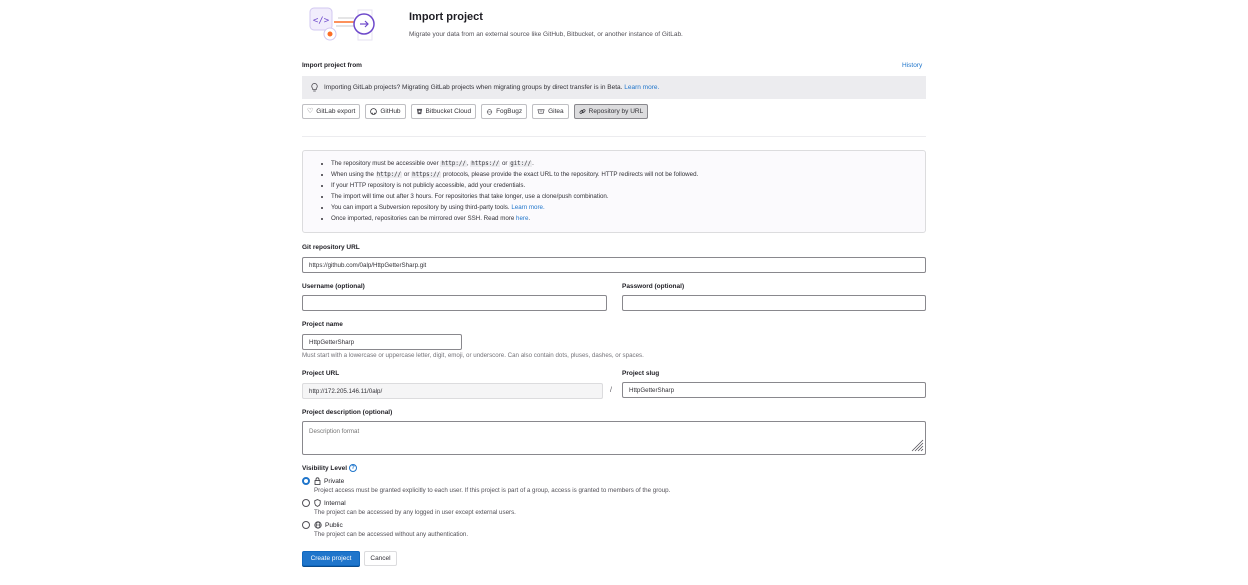 This screenshot has width=1248, height=585. What do you see at coordinates (774, 303) in the screenshot?
I see `password-input` at bounding box center [774, 303].